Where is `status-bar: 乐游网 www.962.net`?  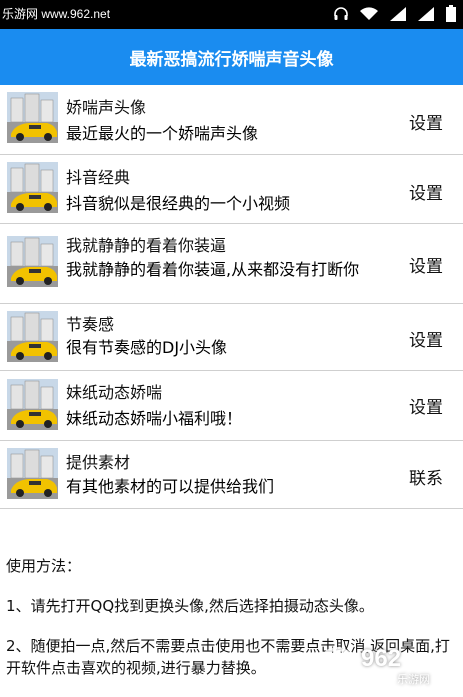
status-bar: 乐游网 www.962.net is located at coordinates (231, 14).